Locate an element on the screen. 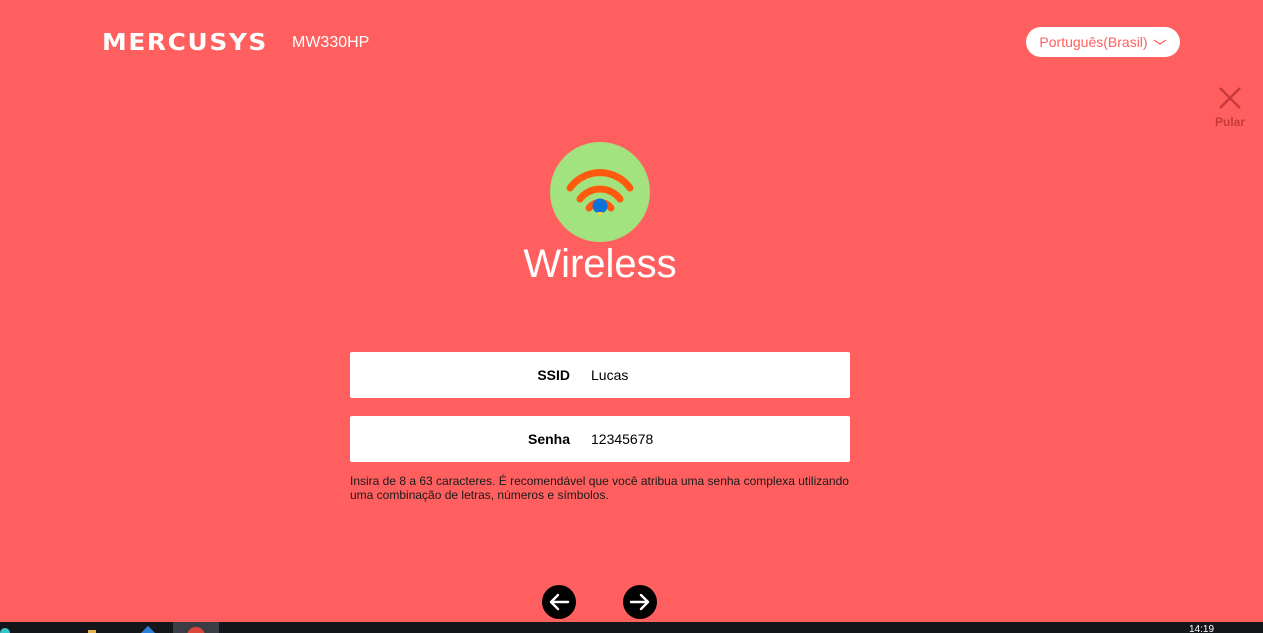  ssid-field: SSID is located at coordinates (600, 375).